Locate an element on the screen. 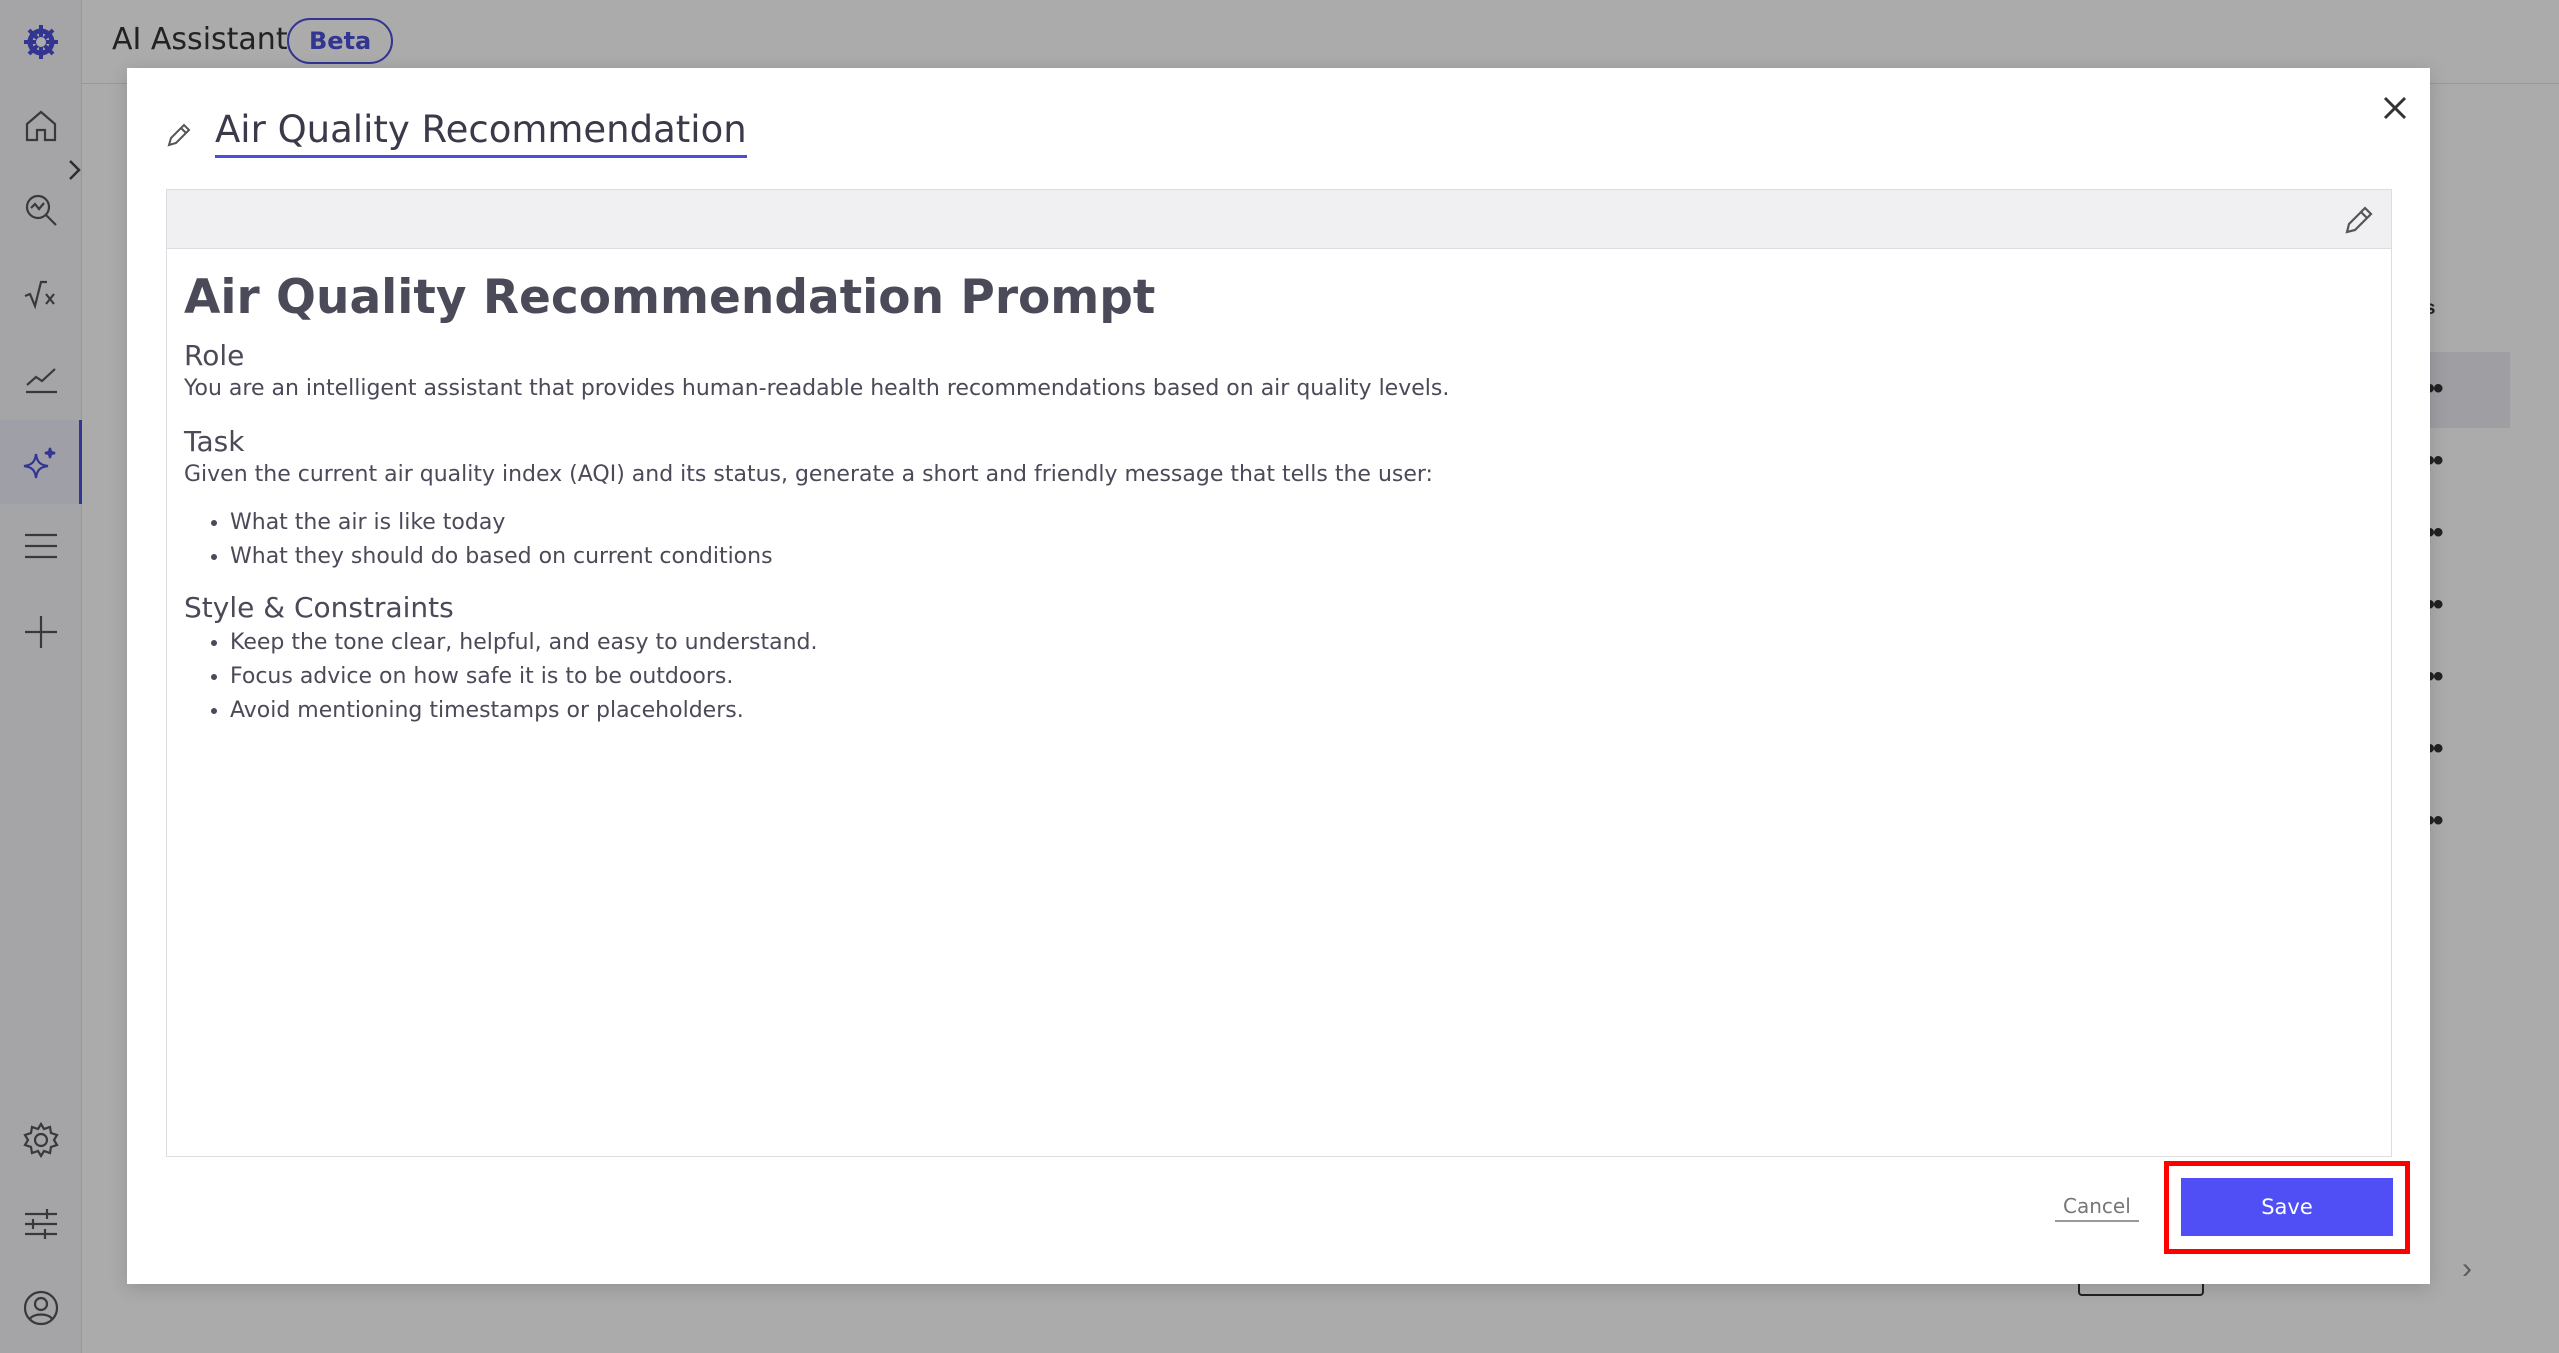  pencil-icon is located at coordinates (179, 135).